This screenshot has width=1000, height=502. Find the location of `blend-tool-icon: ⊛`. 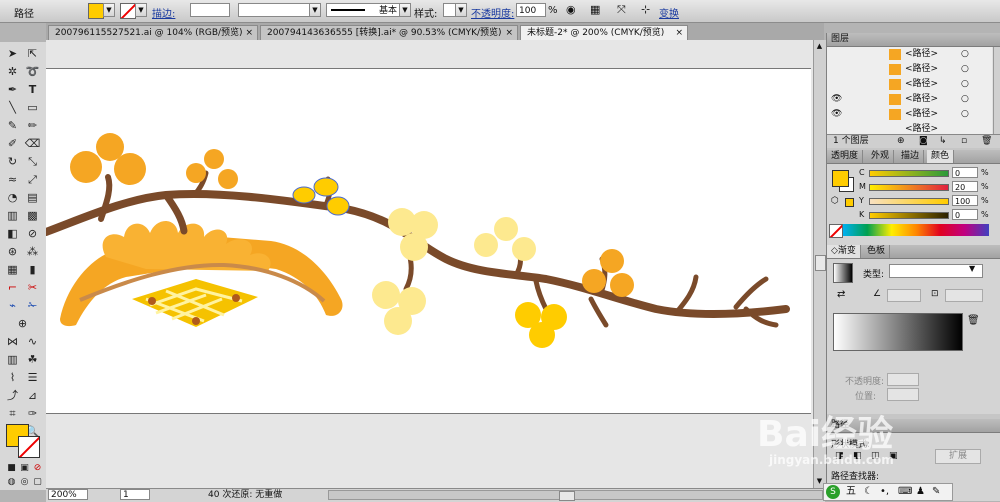

blend-tool-icon: ⊛ is located at coordinates (12, 252).